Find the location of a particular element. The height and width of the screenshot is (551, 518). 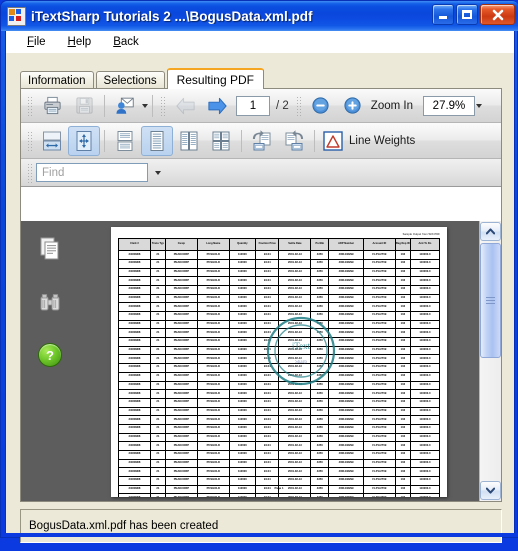

single-page-button is located at coordinates (157, 140).